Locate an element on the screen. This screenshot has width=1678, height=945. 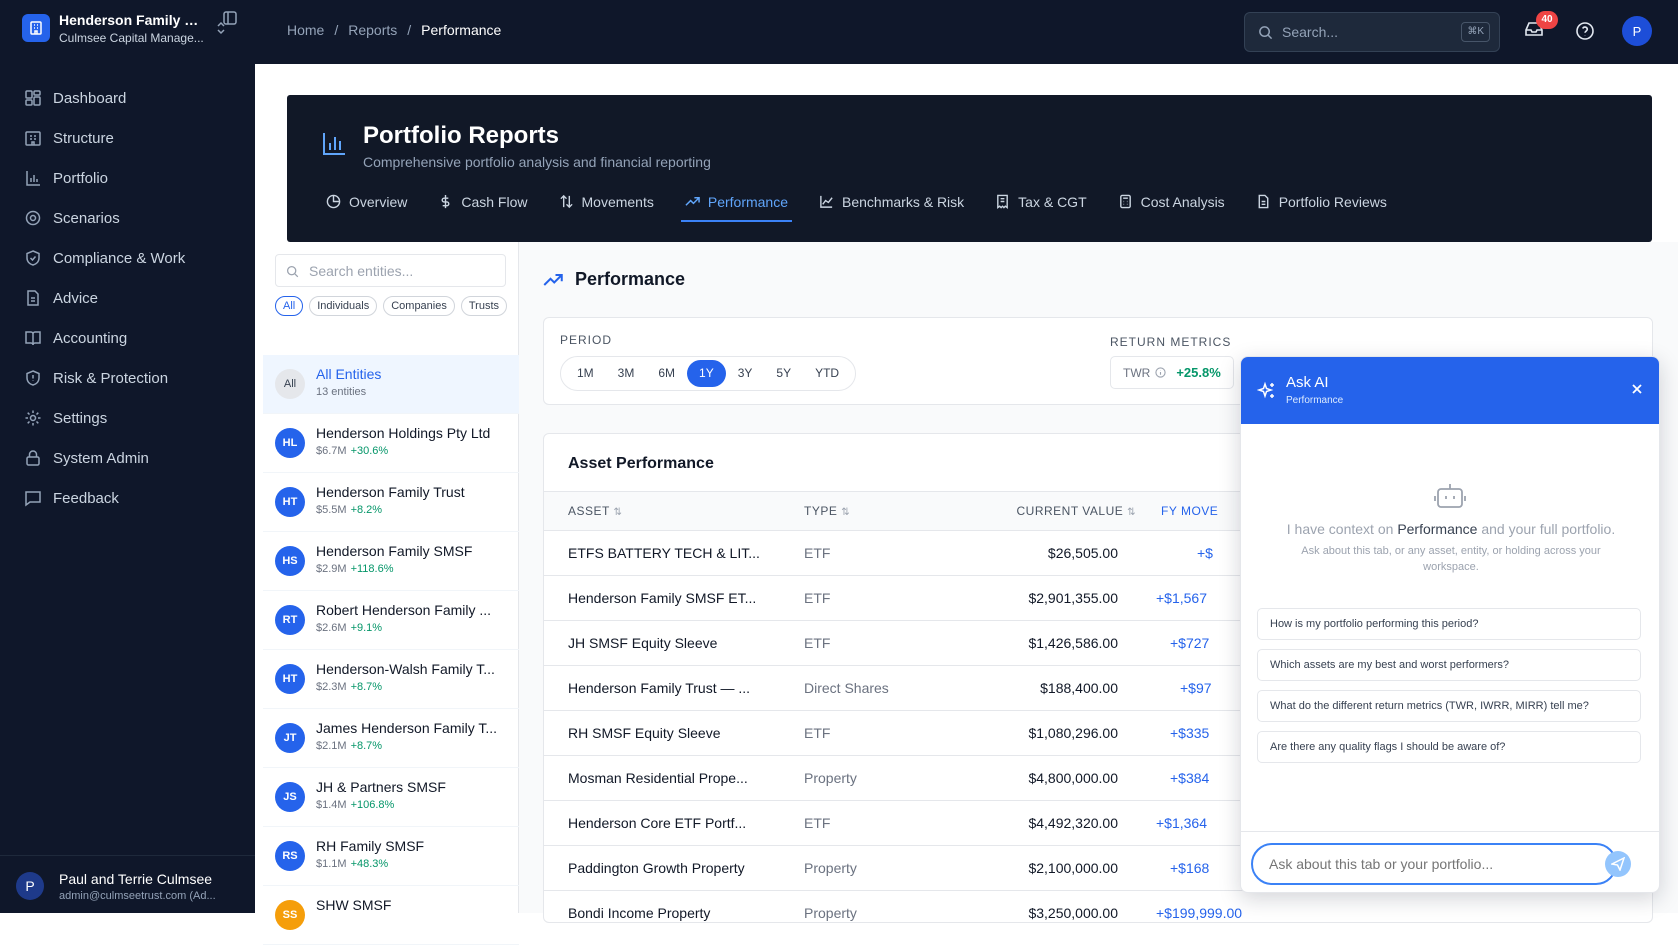
tab-cost-analysis: Cost Analysis is located at coordinates (1171, 202).